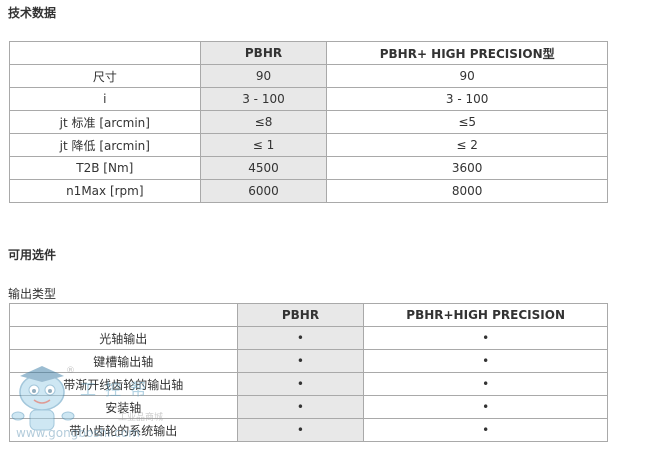  Describe the element at coordinates (105, 191) in the screenshot. I see `row-label: n1Max [rpm]` at that location.